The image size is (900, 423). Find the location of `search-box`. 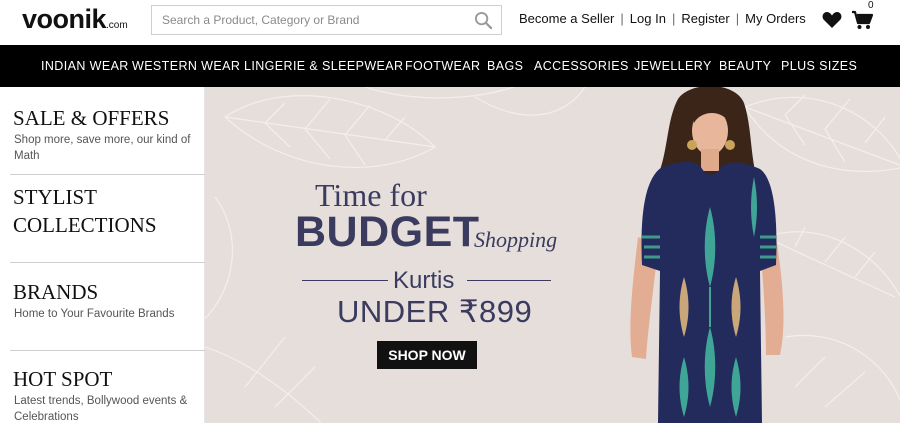

search-box is located at coordinates (326, 20).